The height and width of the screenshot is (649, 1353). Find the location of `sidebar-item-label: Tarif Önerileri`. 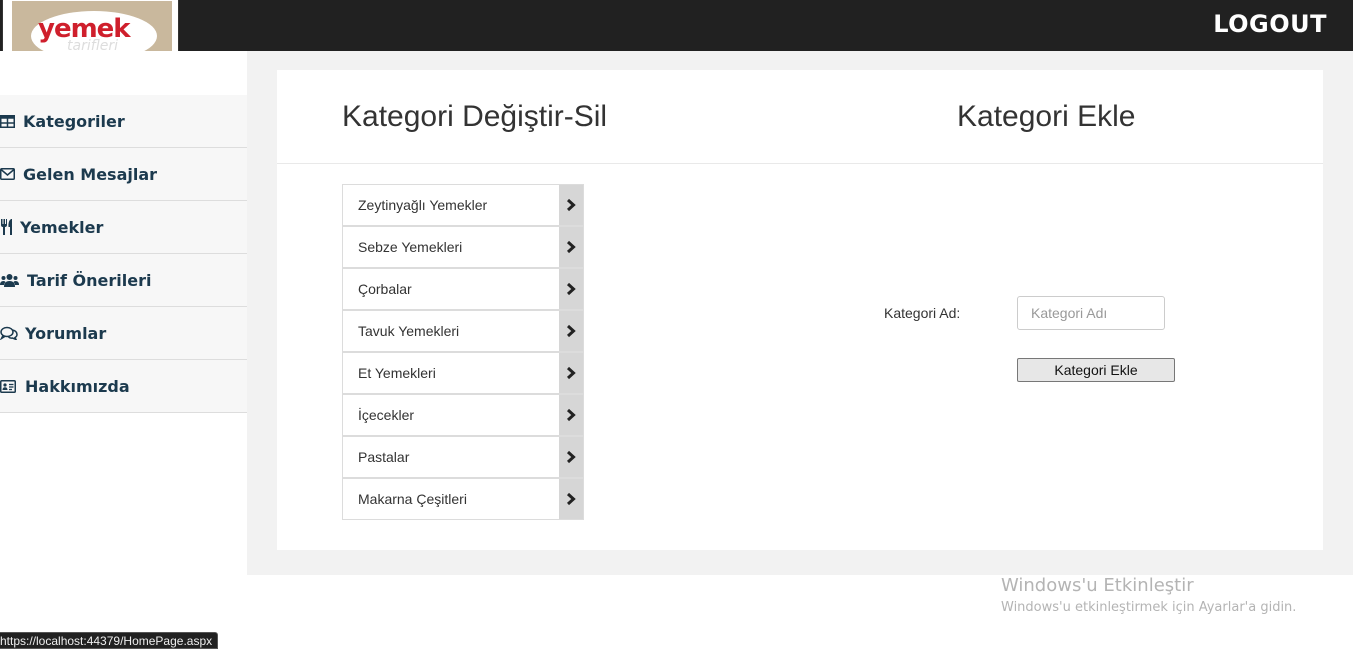

sidebar-item-label: Tarif Önerileri is located at coordinates (89, 280).